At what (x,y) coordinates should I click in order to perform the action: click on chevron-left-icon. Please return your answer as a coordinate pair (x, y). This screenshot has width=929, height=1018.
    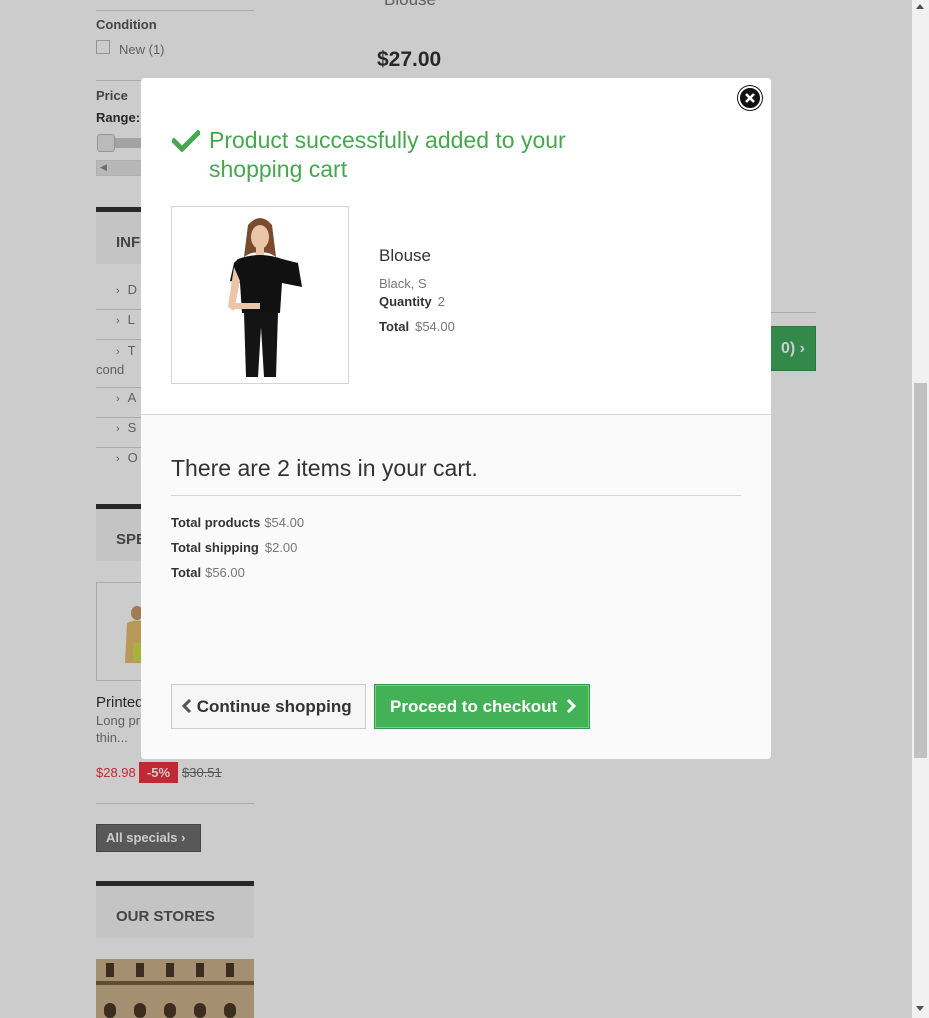
    Looking at the image, I should click on (186, 706).